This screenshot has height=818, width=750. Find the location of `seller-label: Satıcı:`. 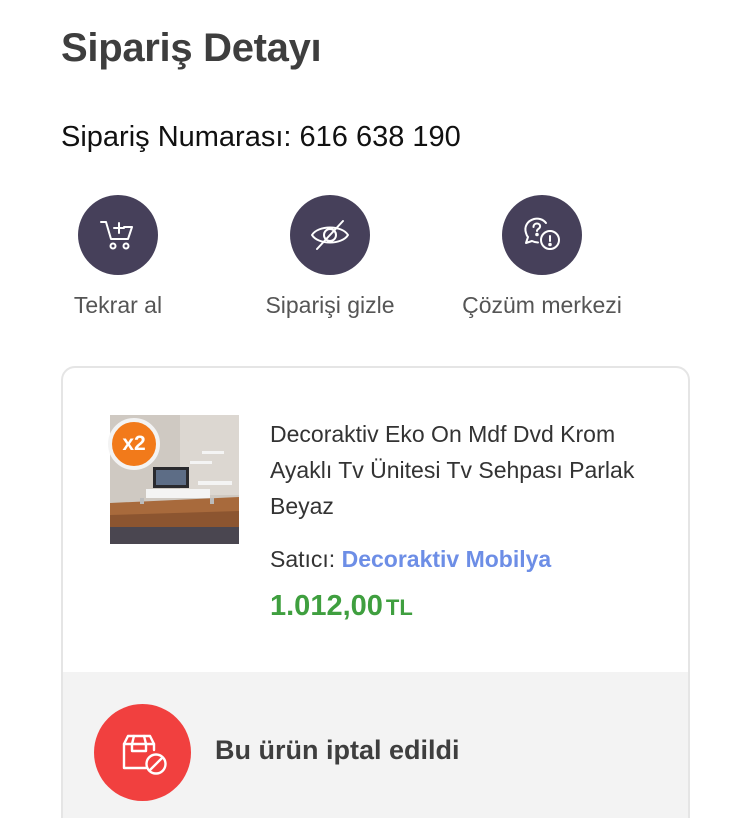

seller-label: Satıcı: is located at coordinates (303, 559).